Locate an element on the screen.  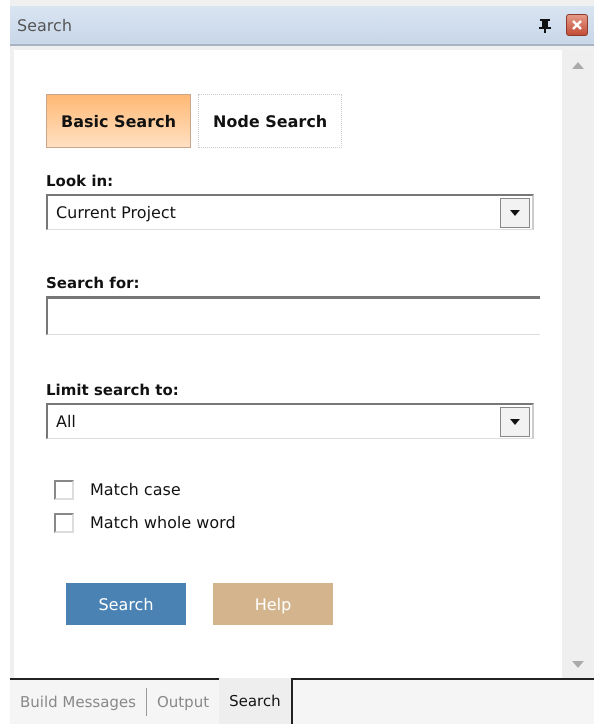
panel-title: Search is located at coordinates (45, 25).